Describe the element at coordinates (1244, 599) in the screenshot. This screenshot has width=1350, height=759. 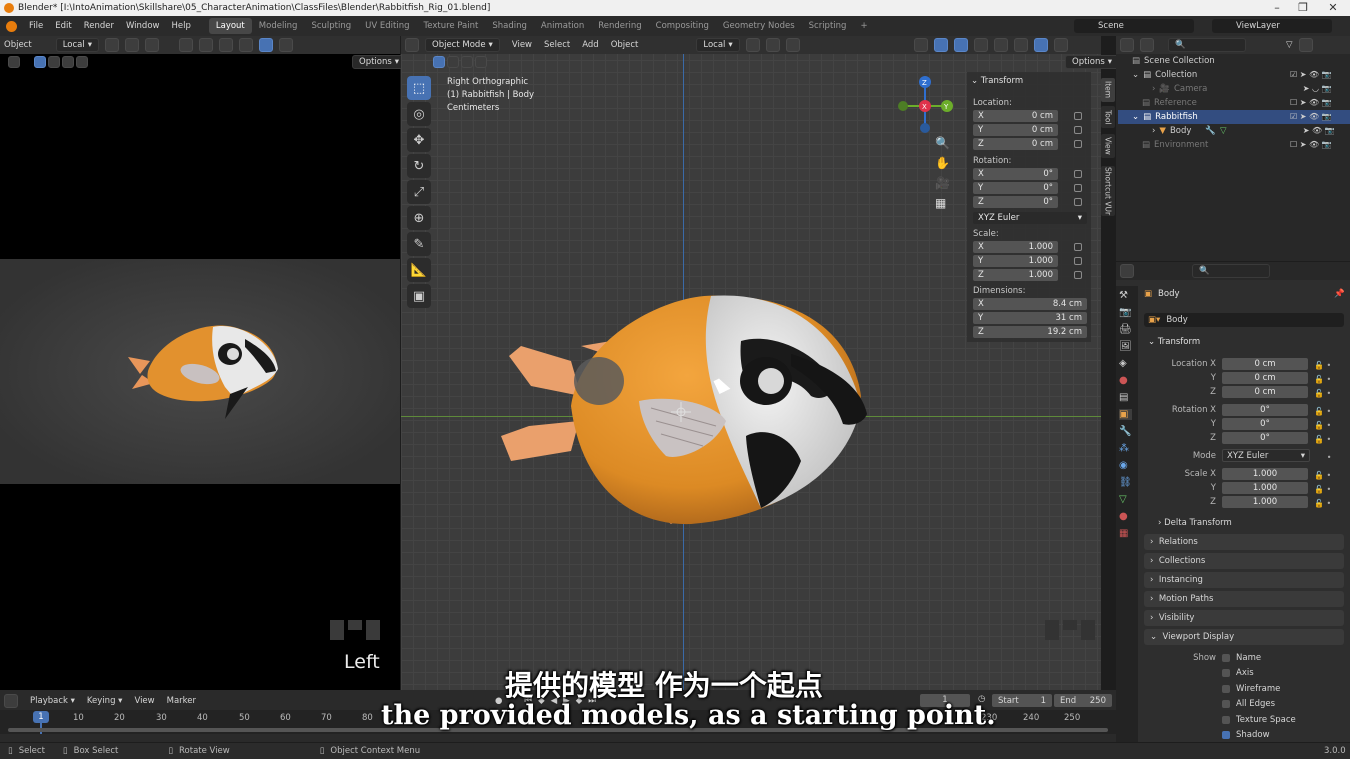
I see `motion-paths-section: › Motion Paths` at that location.